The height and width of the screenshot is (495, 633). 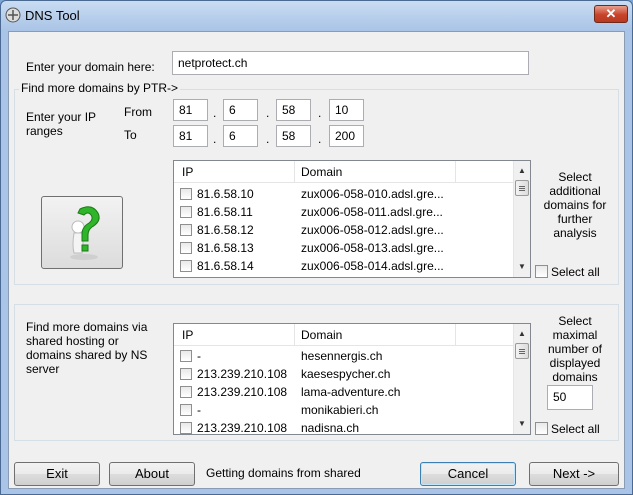 What do you see at coordinates (190, 110) in the screenshot?
I see `from-ip-octet-1: 81` at bounding box center [190, 110].